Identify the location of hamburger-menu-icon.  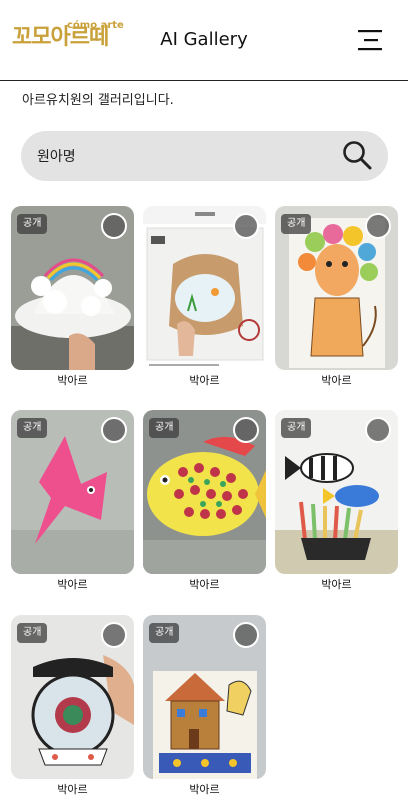
(370, 40).